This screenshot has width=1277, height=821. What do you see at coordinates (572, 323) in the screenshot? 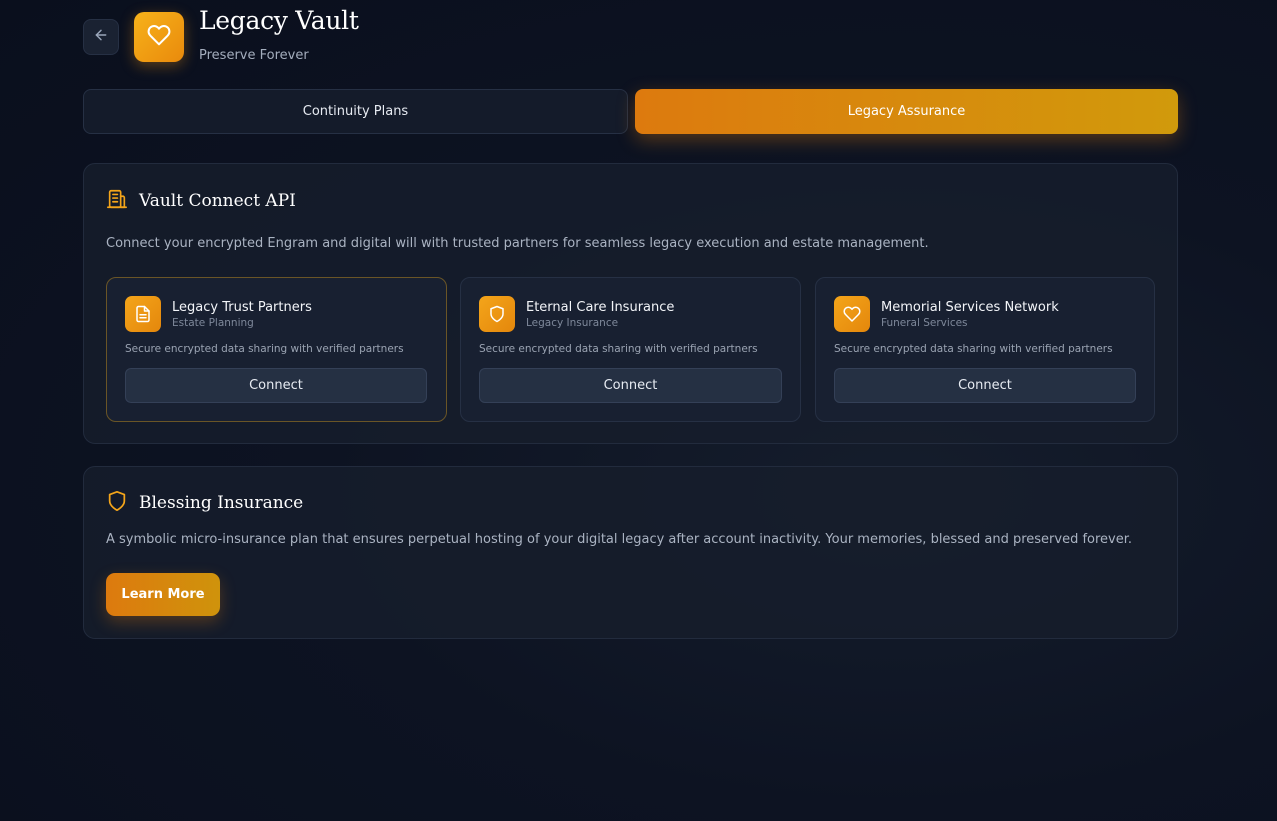
I see `partner-category: Legacy Insurance` at bounding box center [572, 323].